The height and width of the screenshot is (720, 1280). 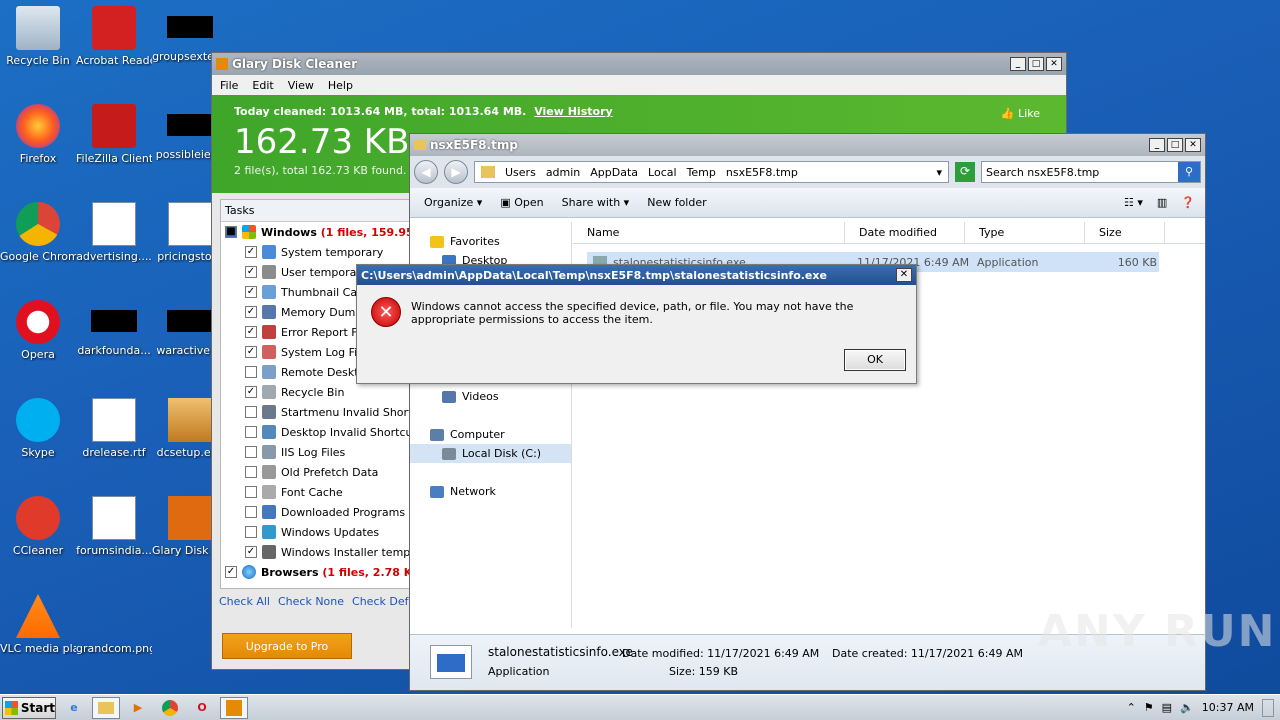 I want to click on breadcrumb-admin: admin, so click(x=563, y=172).